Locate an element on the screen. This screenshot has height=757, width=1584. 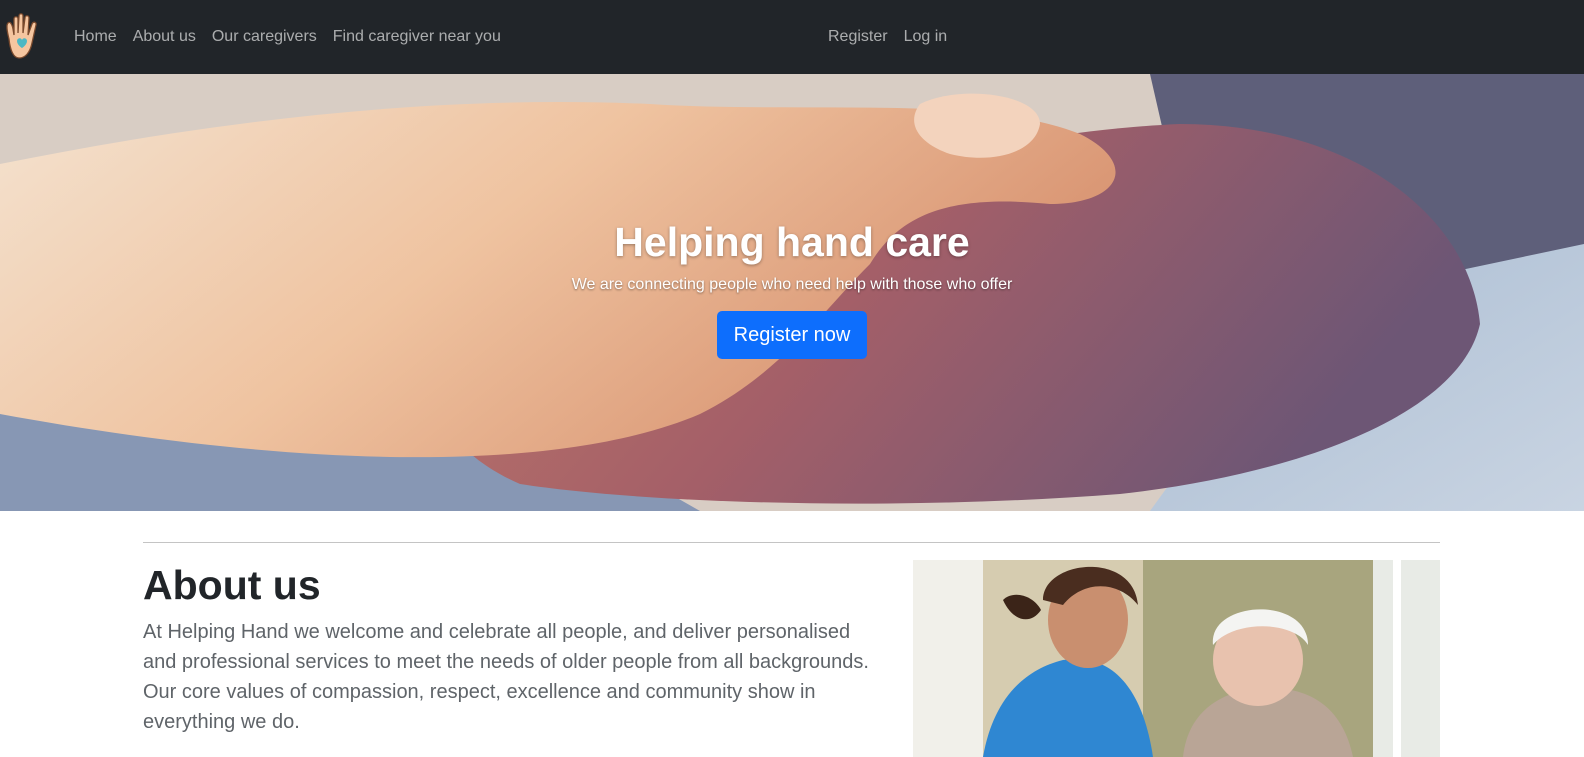
nav-find-caregiver-link: Find caregiver near you is located at coordinates (417, 37).